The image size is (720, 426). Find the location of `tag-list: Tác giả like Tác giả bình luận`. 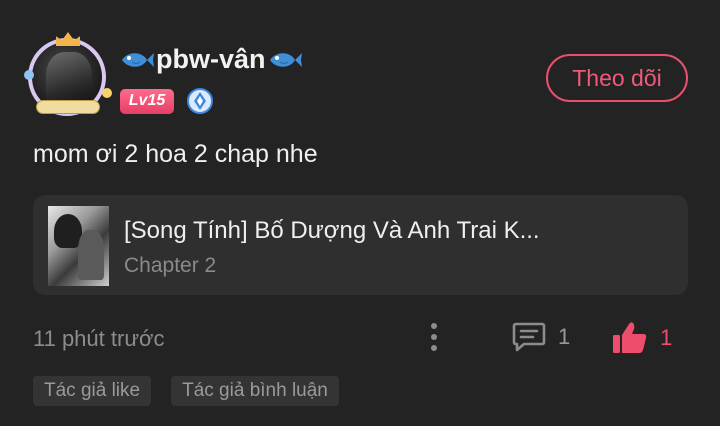

tag-list: Tác giả like Tác giả bình luận is located at coordinates (186, 391).